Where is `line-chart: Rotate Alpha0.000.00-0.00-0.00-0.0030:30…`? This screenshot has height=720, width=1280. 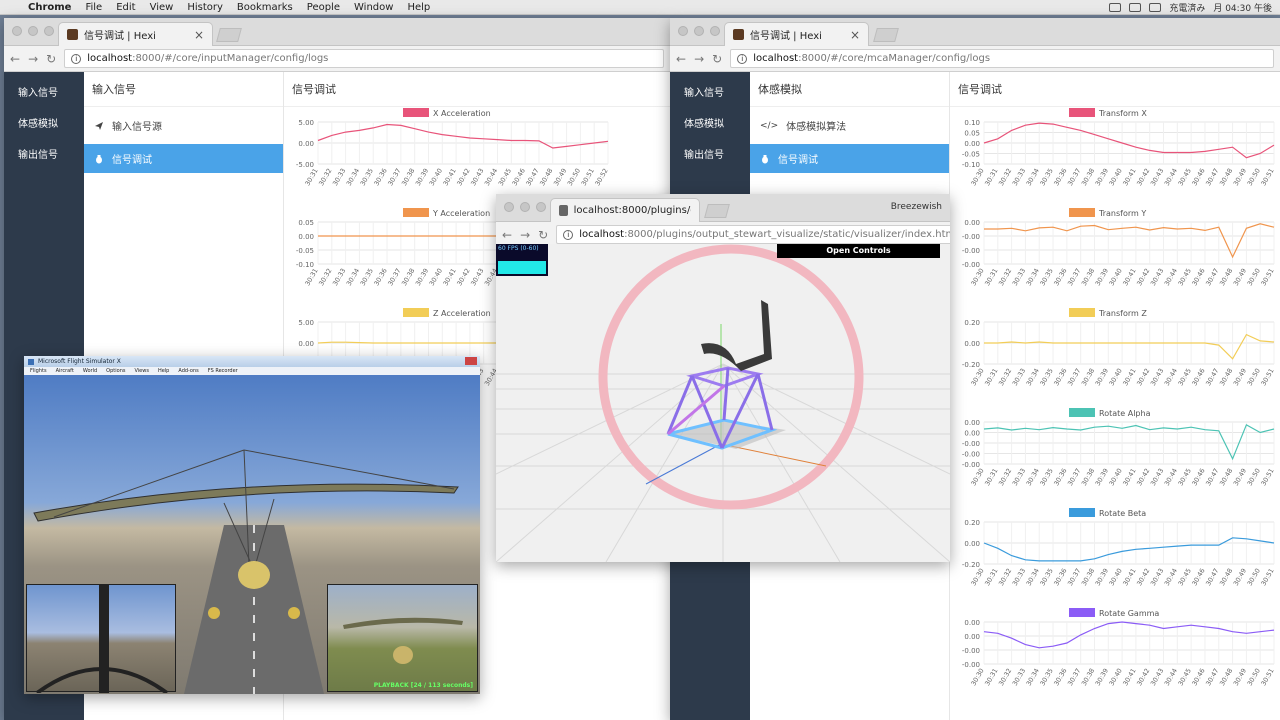
line-chart: Rotate Alpha0.000.00-0.00-0.00-0.0030:30… is located at coordinates (1119, 447).